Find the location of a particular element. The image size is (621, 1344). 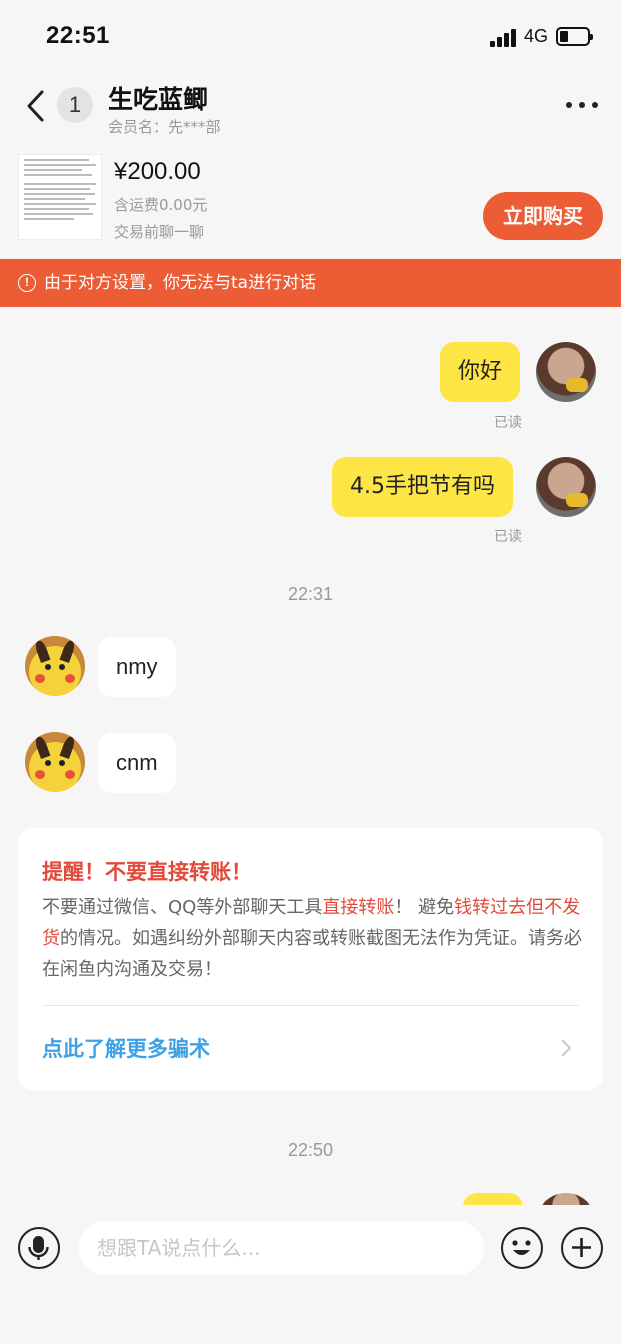

chevron-right-icon is located at coordinates (566, 1048).